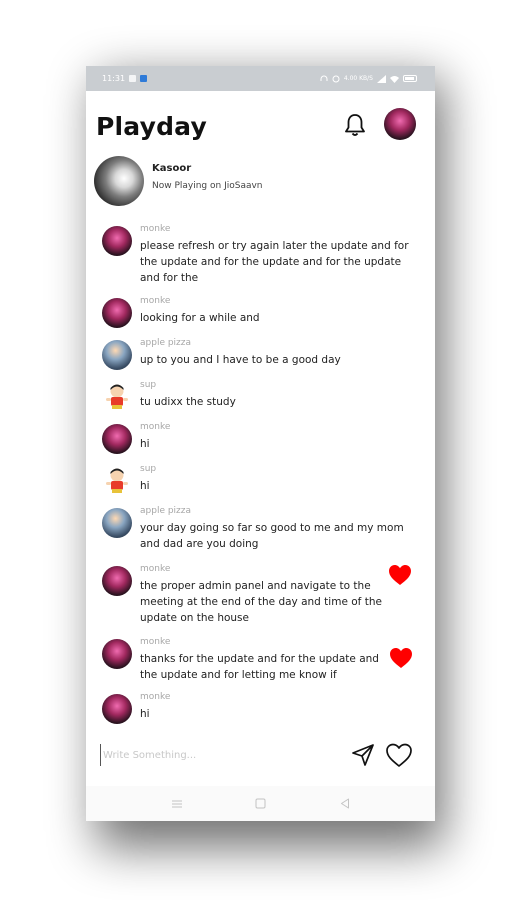 The image size is (522, 900). Describe the element at coordinates (114, 78) in the screenshot. I see `status-time: 11:31` at that location.